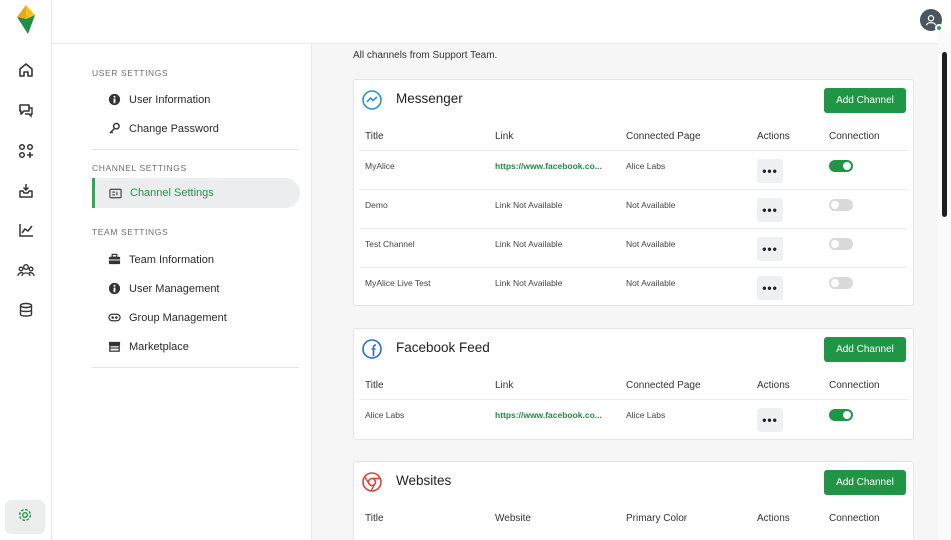 The width and height of the screenshot is (951, 540). Describe the element at coordinates (26, 20) in the screenshot. I see `app-logo` at that location.